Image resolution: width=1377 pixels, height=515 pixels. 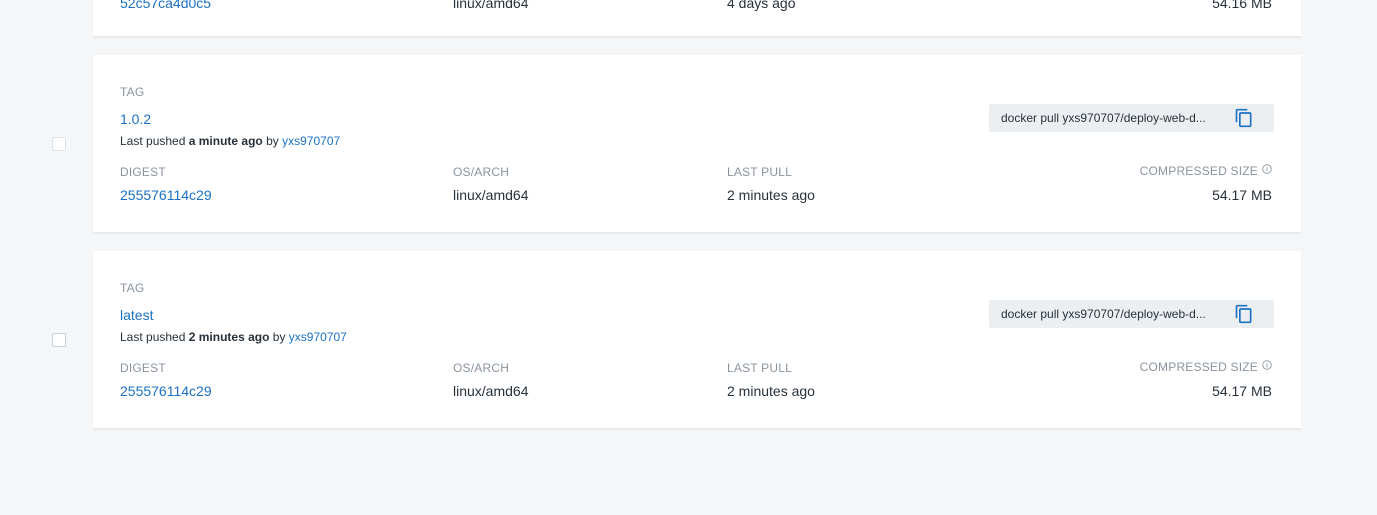 I want to click on digest-link: 52c57ca4d0c5, so click(x=165, y=5).